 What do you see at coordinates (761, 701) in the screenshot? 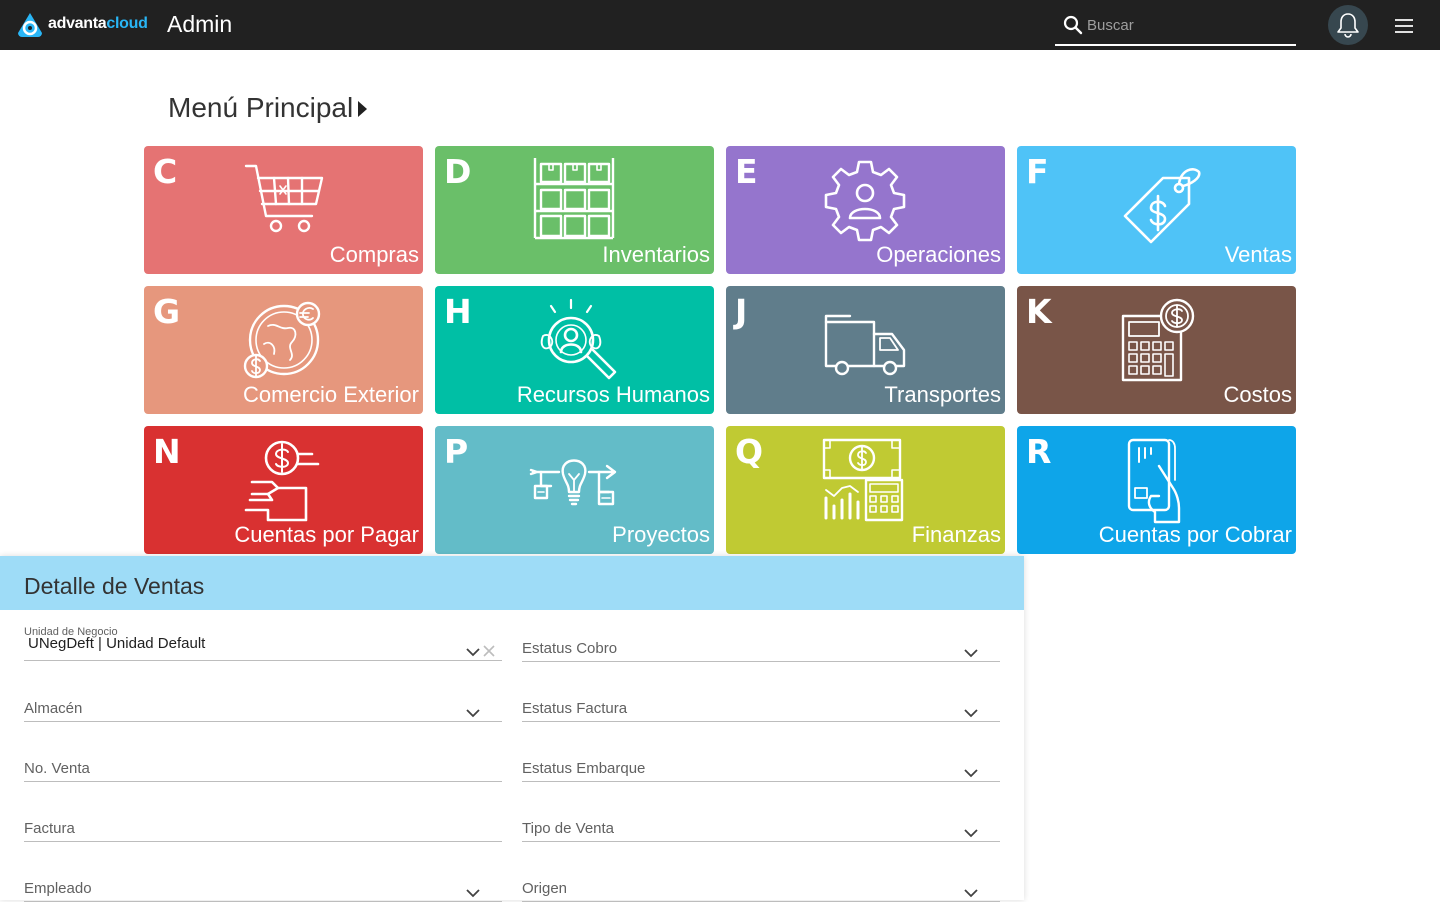
I see `invoice-status-select: Estatus Factura` at bounding box center [761, 701].